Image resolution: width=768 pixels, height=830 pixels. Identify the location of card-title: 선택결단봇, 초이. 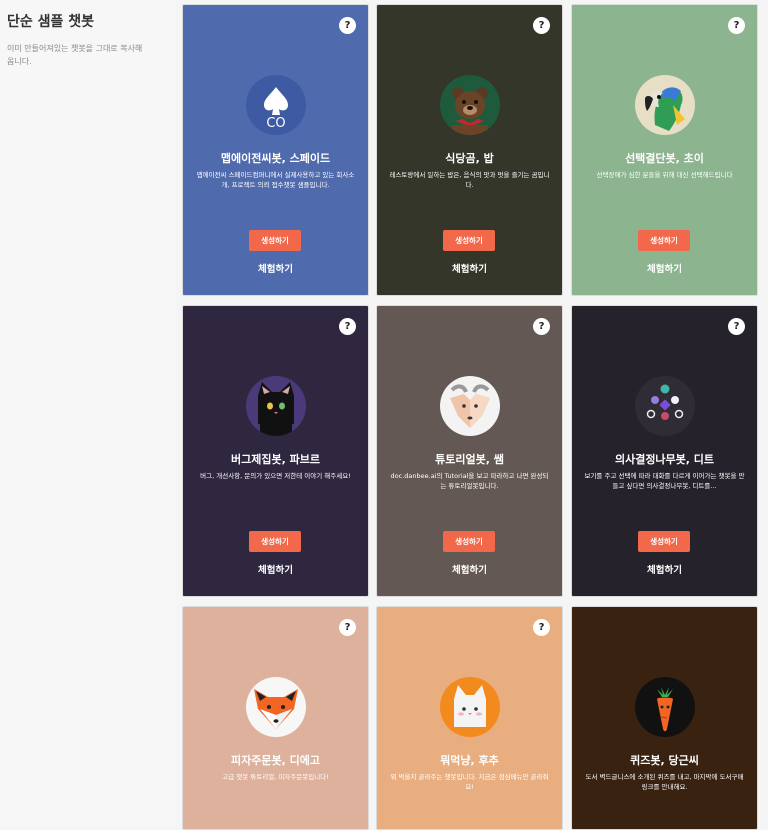
(664, 158).